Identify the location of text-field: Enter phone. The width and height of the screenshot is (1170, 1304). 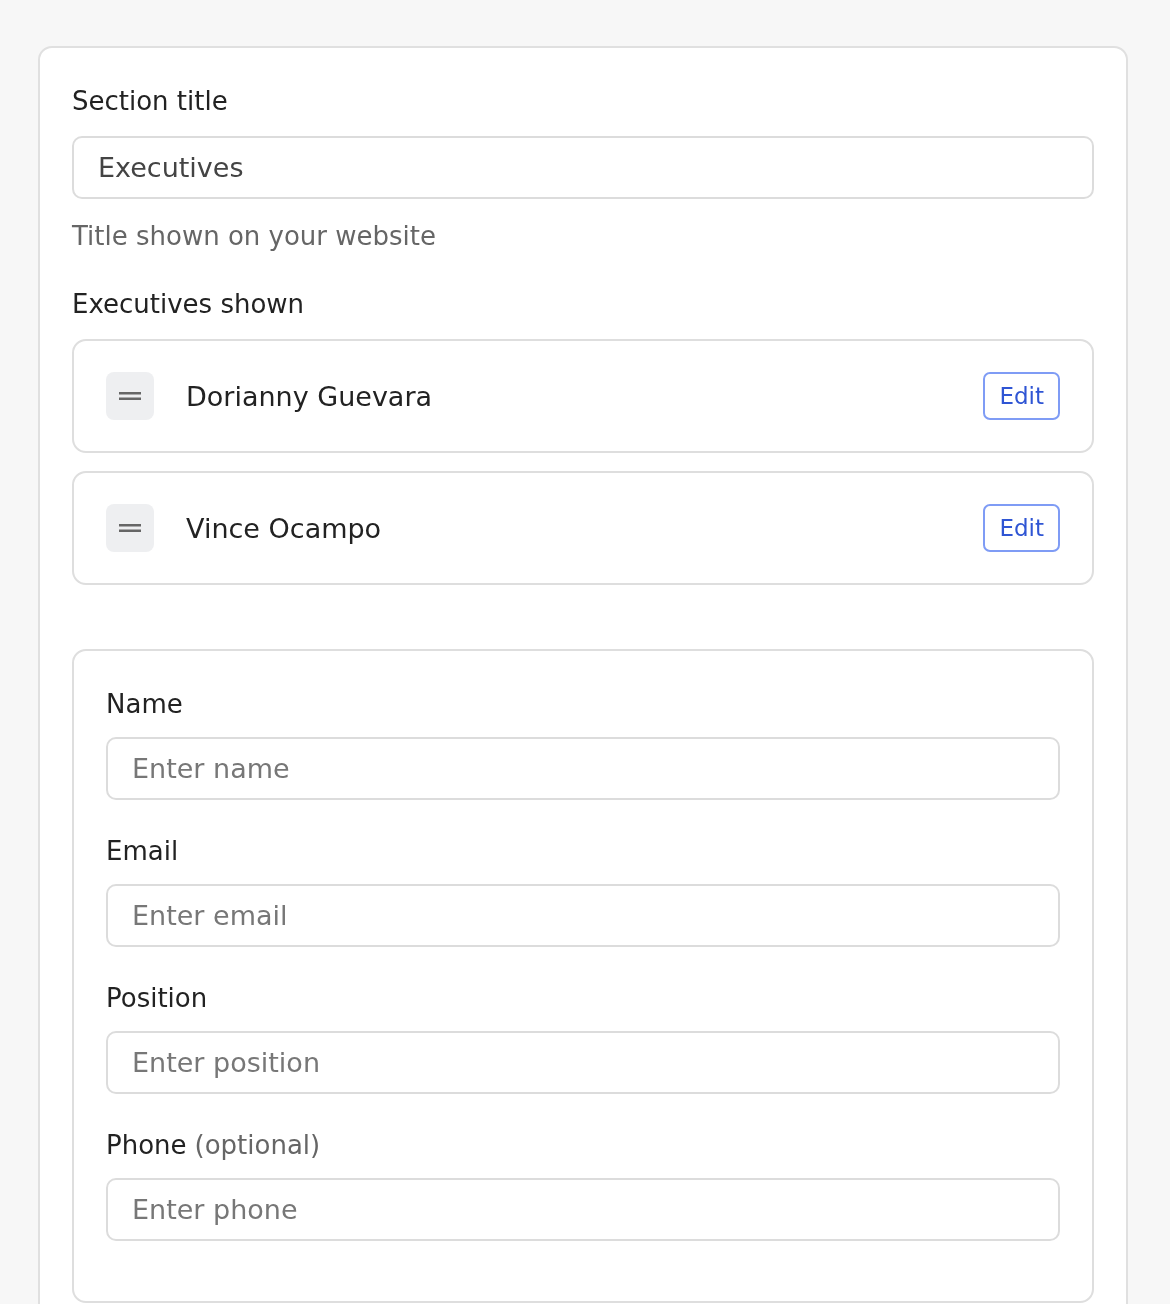
(583, 1209).